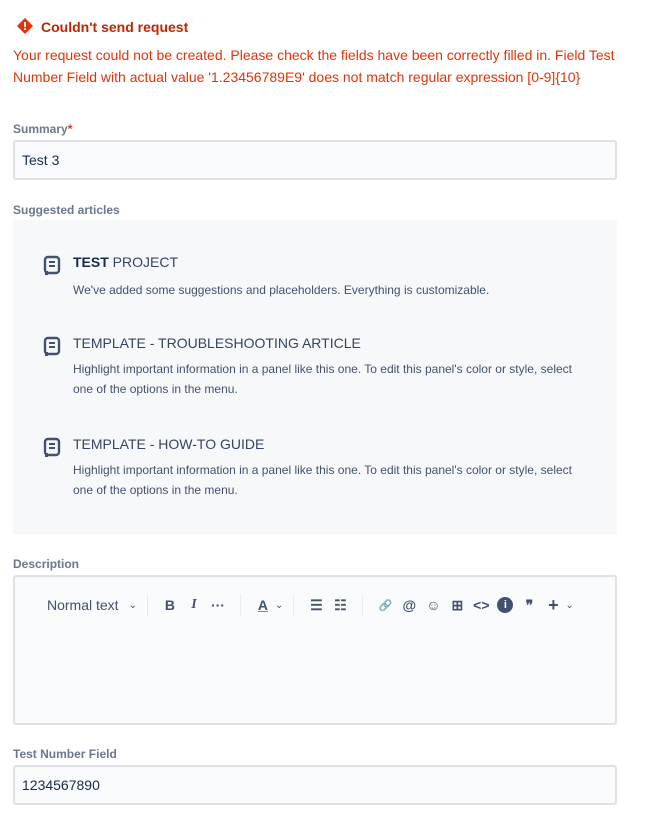 The image size is (654, 824). Describe the element at coordinates (170, 605) in the screenshot. I see `bold-button: B` at that location.